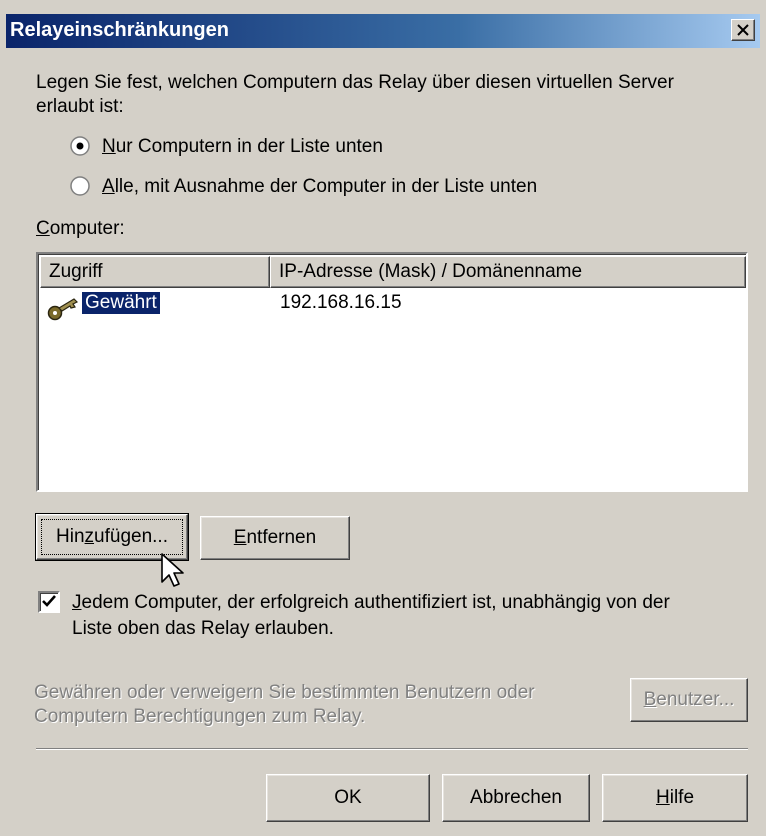  Describe the element at coordinates (119, 30) in the screenshot. I see `window-title: Relayeinschränkungen` at that location.